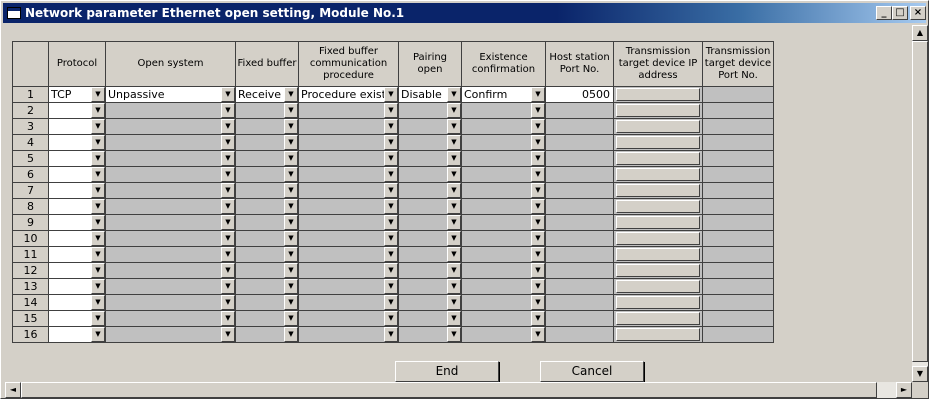 The image size is (929, 399). Describe the element at coordinates (920, 374) in the screenshot. I see `scroll-down-icon: ▼` at that location.